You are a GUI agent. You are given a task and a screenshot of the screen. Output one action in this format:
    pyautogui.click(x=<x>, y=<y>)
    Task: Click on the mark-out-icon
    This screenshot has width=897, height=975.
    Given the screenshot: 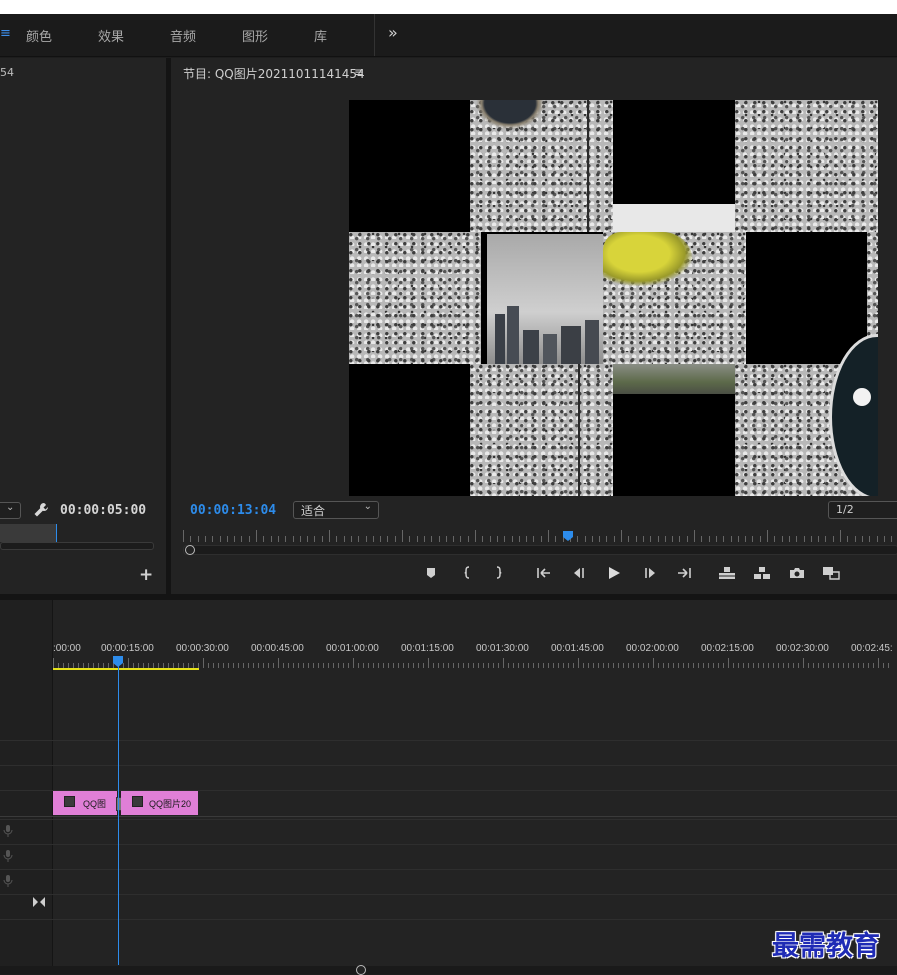 What is the action you would take?
    pyautogui.click(x=499, y=573)
    